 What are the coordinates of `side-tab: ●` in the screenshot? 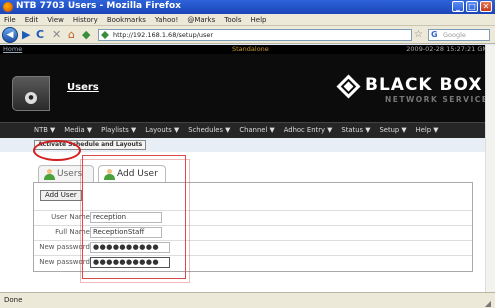 It's located at (31, 93).